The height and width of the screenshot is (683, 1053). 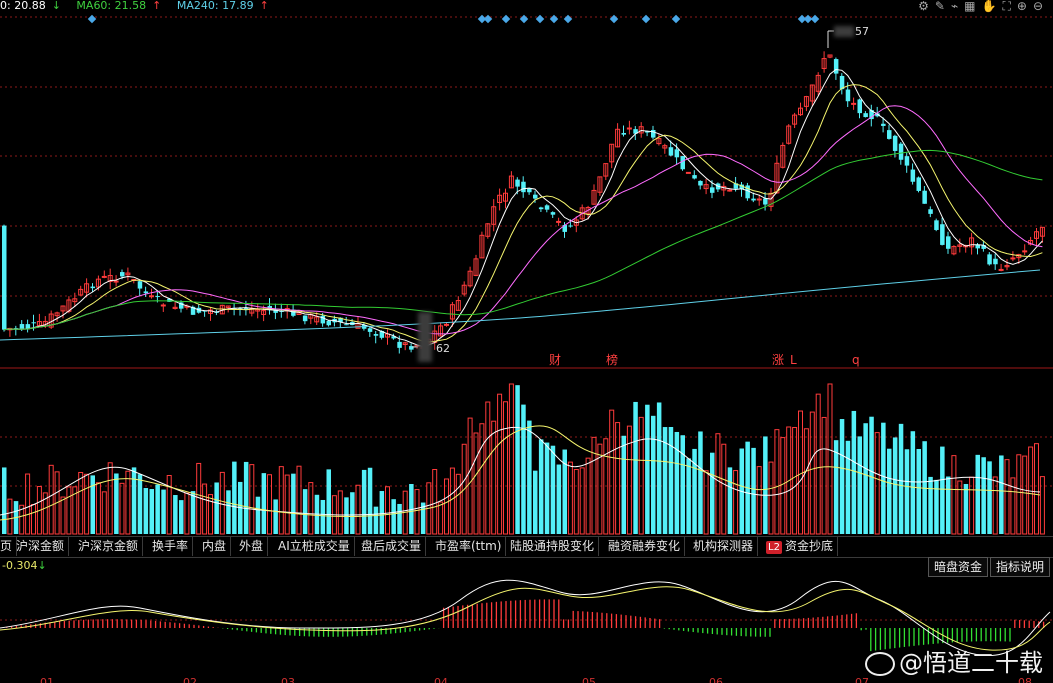 What do you see at coordinates (1020, 567) in the screenshot?
I see `indicator-help-button: 指标说明` at bounding box center [1020, 567].